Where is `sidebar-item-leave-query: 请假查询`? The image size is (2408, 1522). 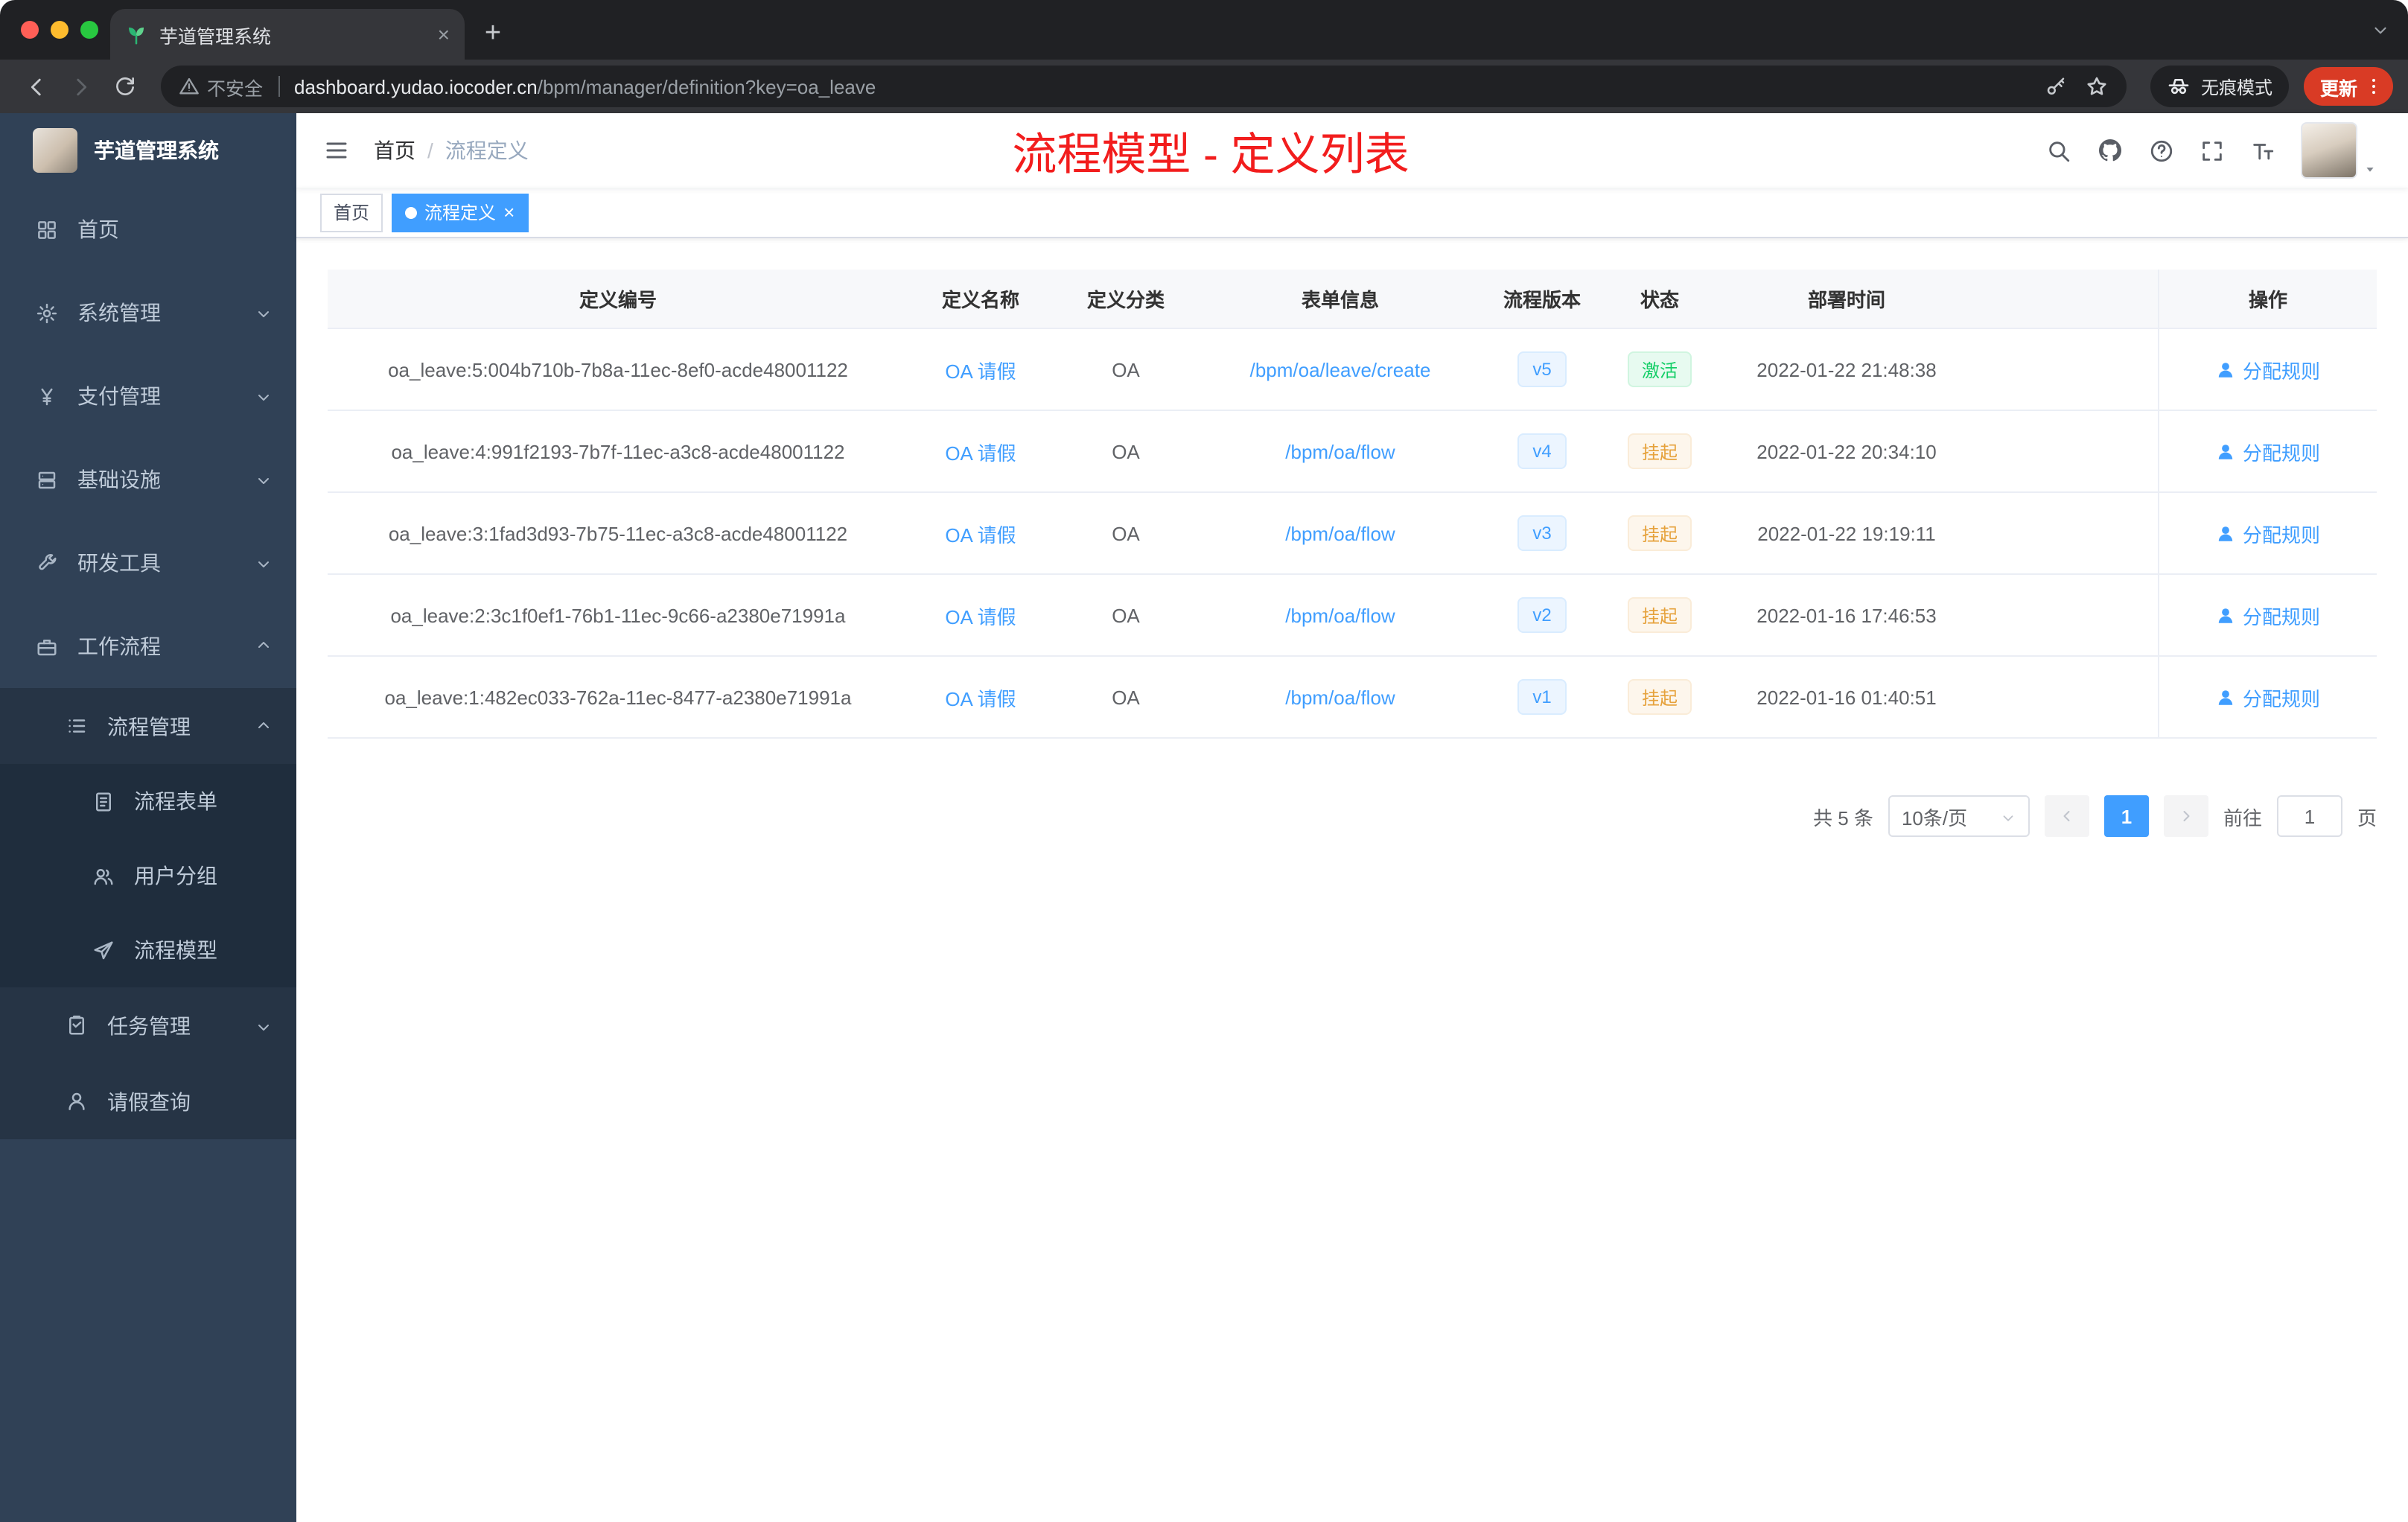 sidebar-item-leave-query: 请假查询 is located at coordinates (148, 1101).